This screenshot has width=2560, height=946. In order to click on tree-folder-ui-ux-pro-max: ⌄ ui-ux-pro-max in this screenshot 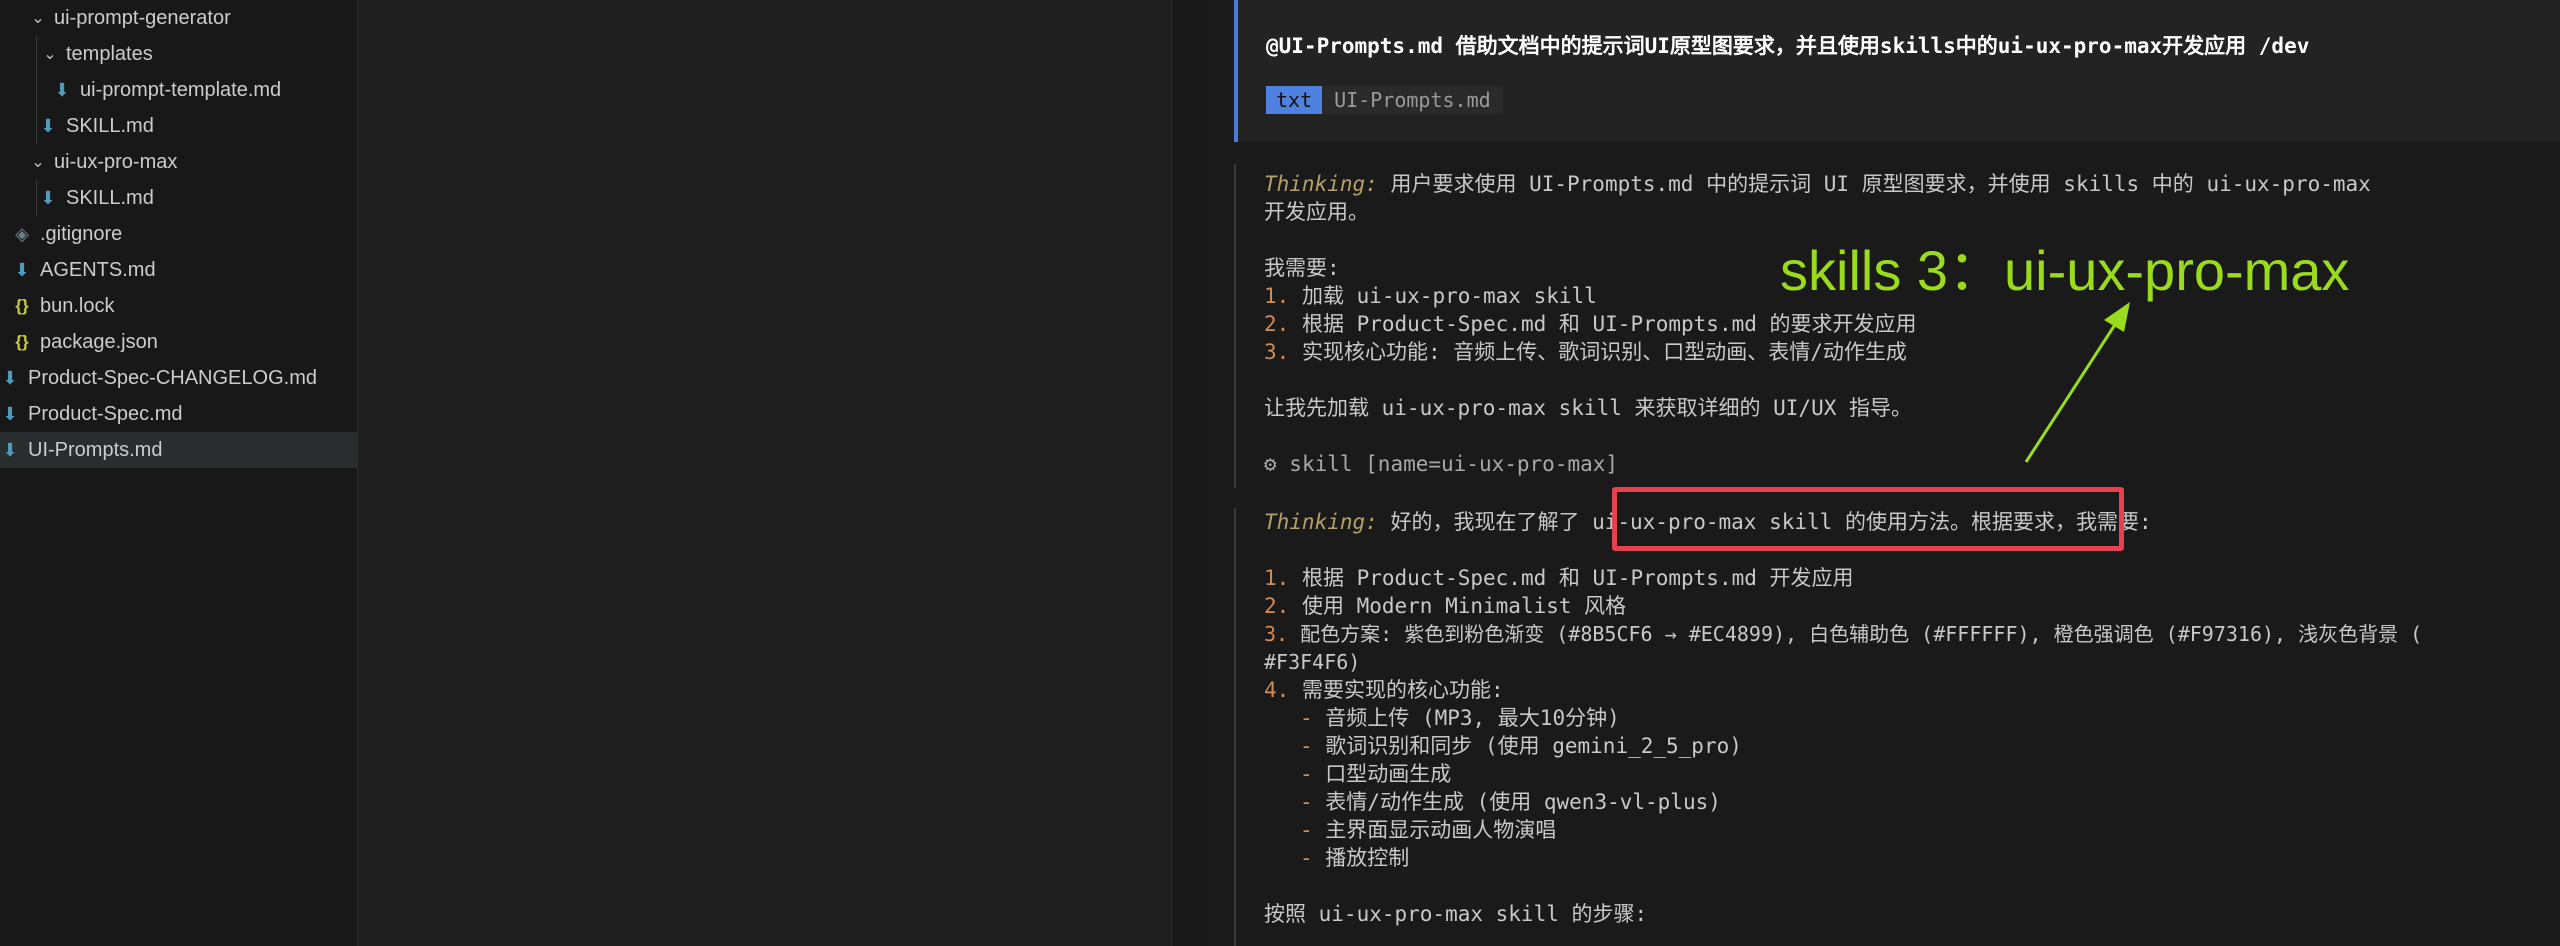, I will do `click(192, 162)`.